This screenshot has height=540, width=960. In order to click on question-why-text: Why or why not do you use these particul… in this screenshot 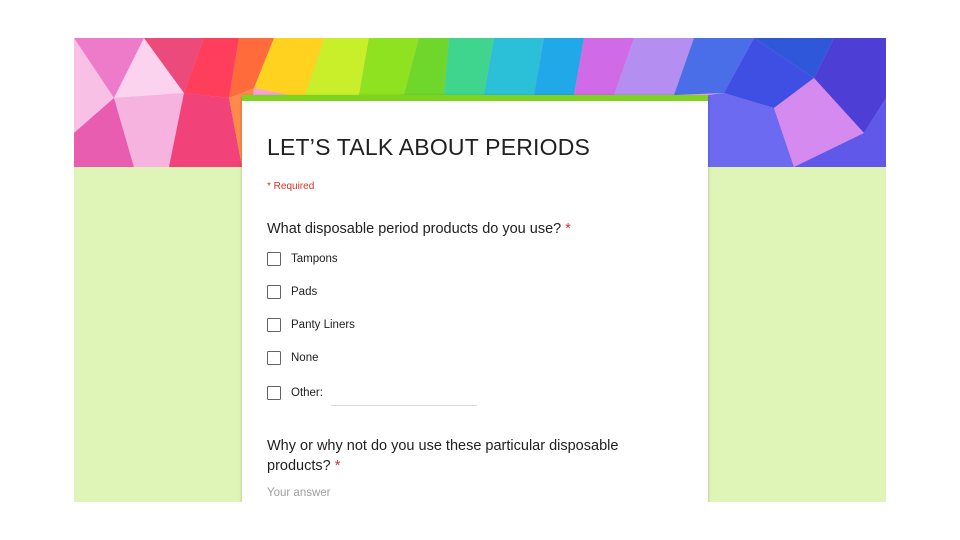, I will do `click(443, 456)`.